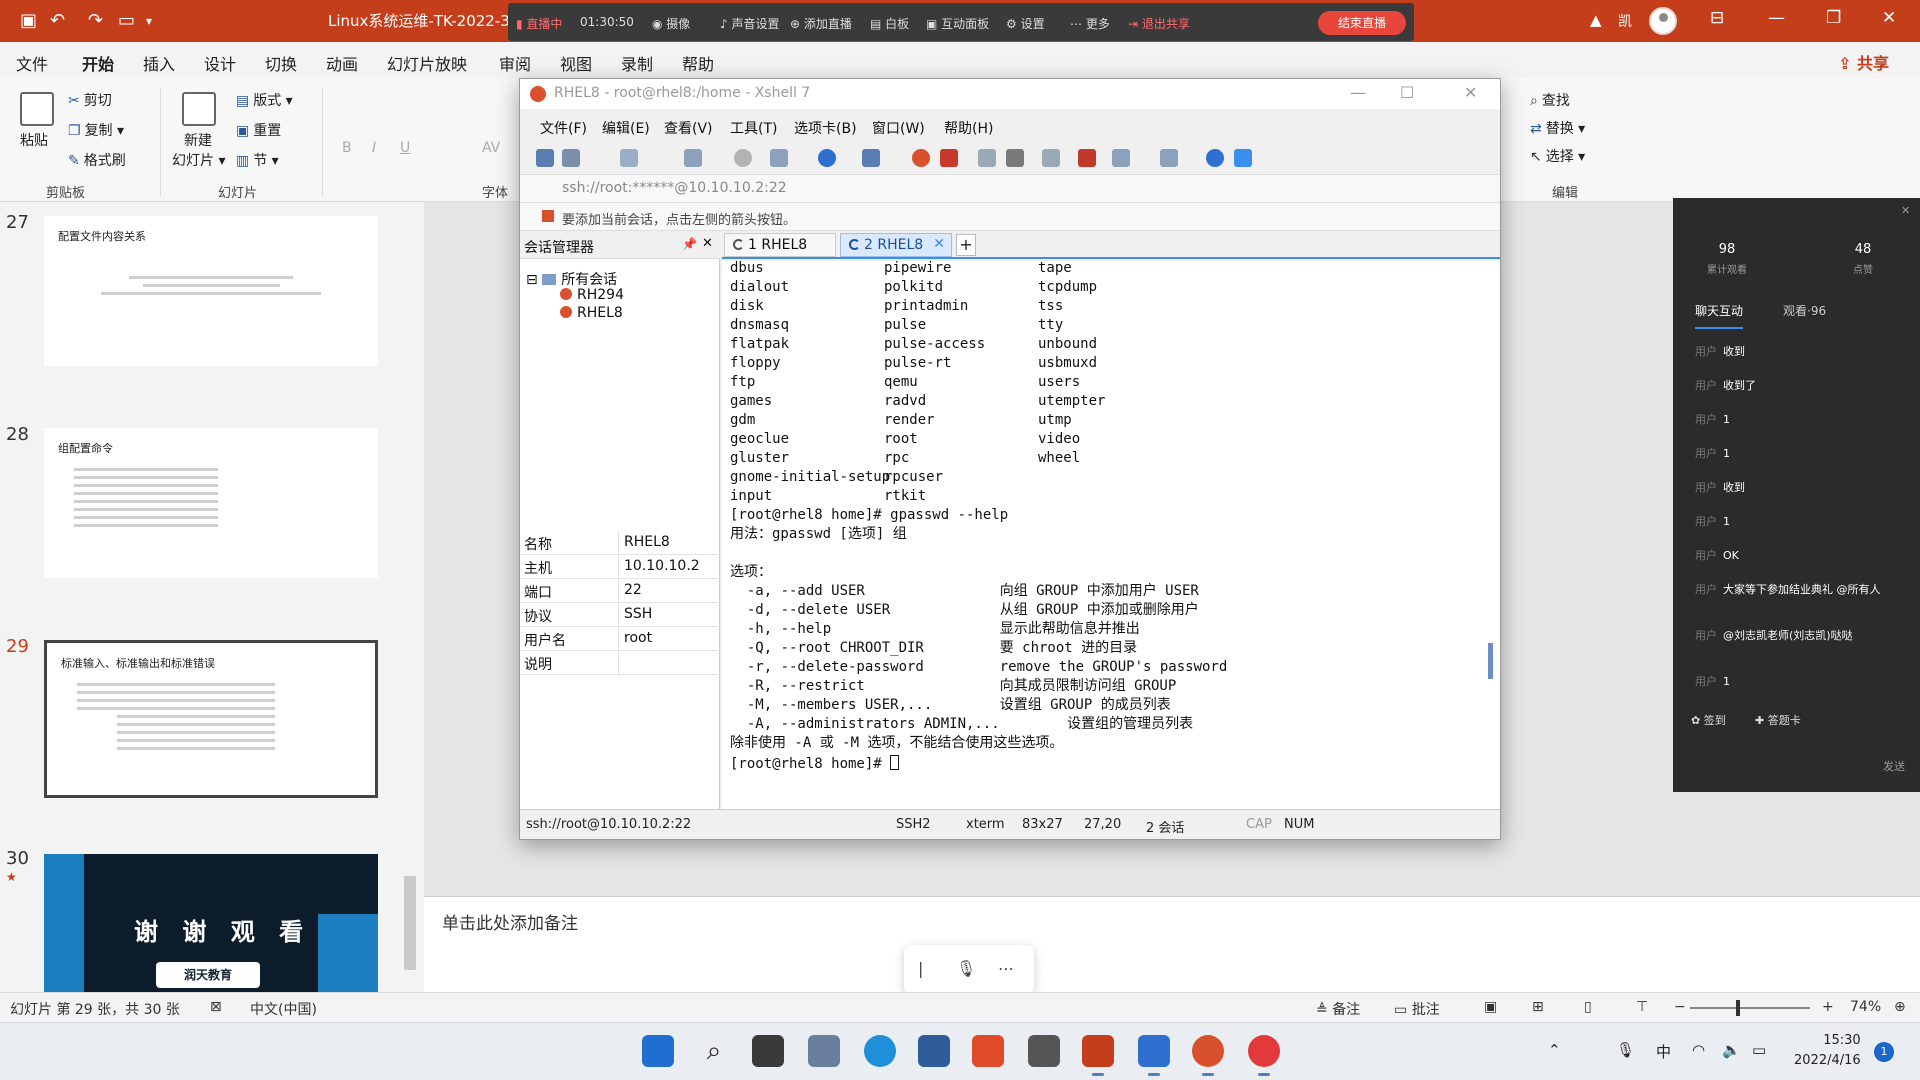 Image resolution: width=1920 pixels, height=1080 pixels. I want to click on task-view-icon, so click(768, 1051).